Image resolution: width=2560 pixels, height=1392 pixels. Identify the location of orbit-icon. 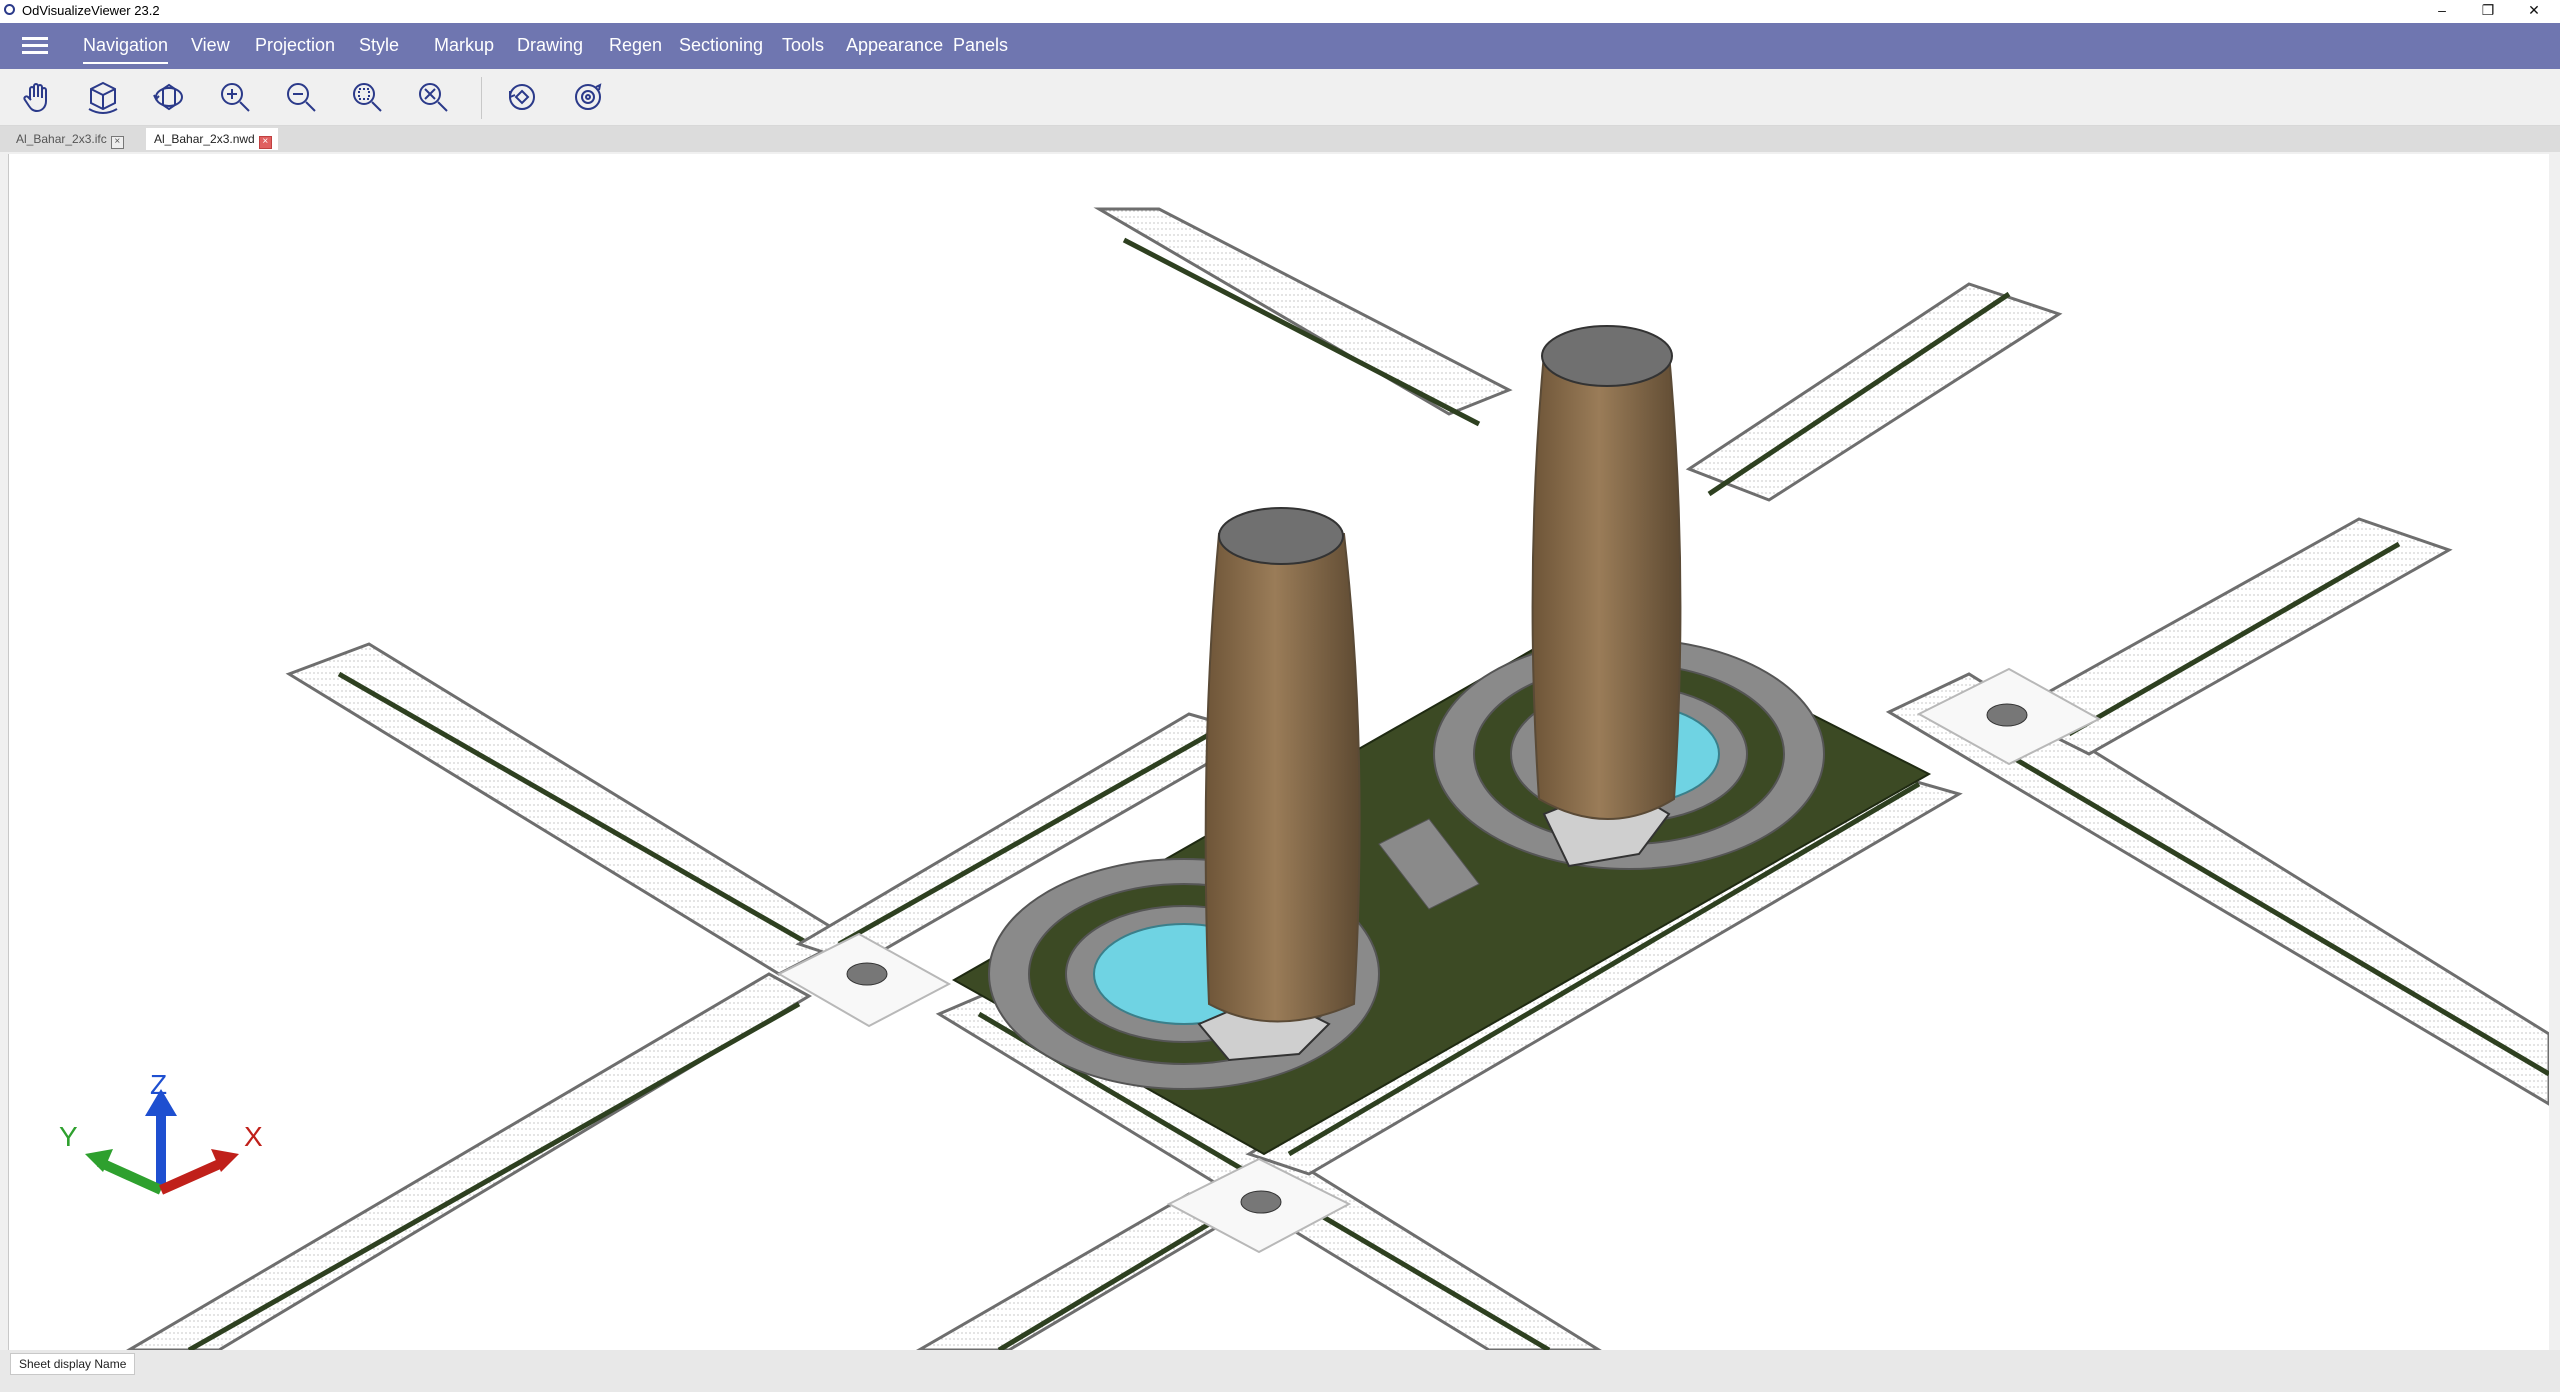
(169, 97).